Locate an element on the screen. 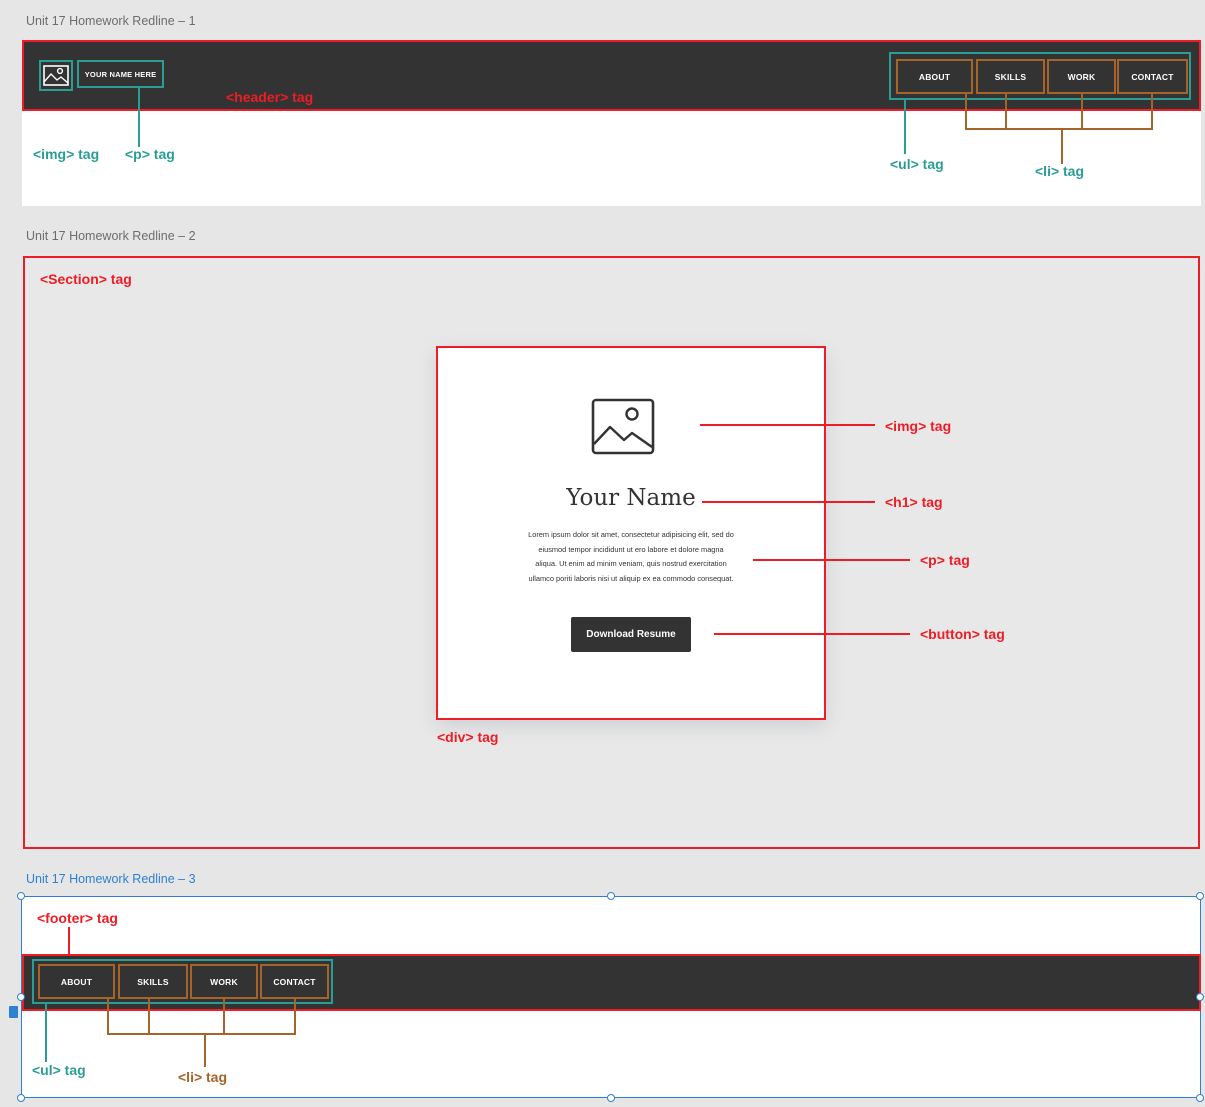 The width and height of the screenshot is (1205, 1107). footer-ul-tag-label: <ul> tag is located at coordinates (59, 1070).